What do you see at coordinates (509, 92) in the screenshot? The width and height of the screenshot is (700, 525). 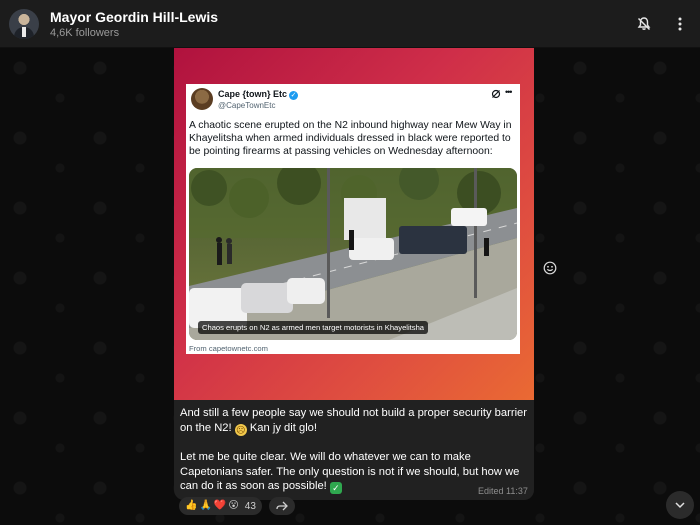 I see `tweet-more-icon: •••` at bounding box center [509, 92].